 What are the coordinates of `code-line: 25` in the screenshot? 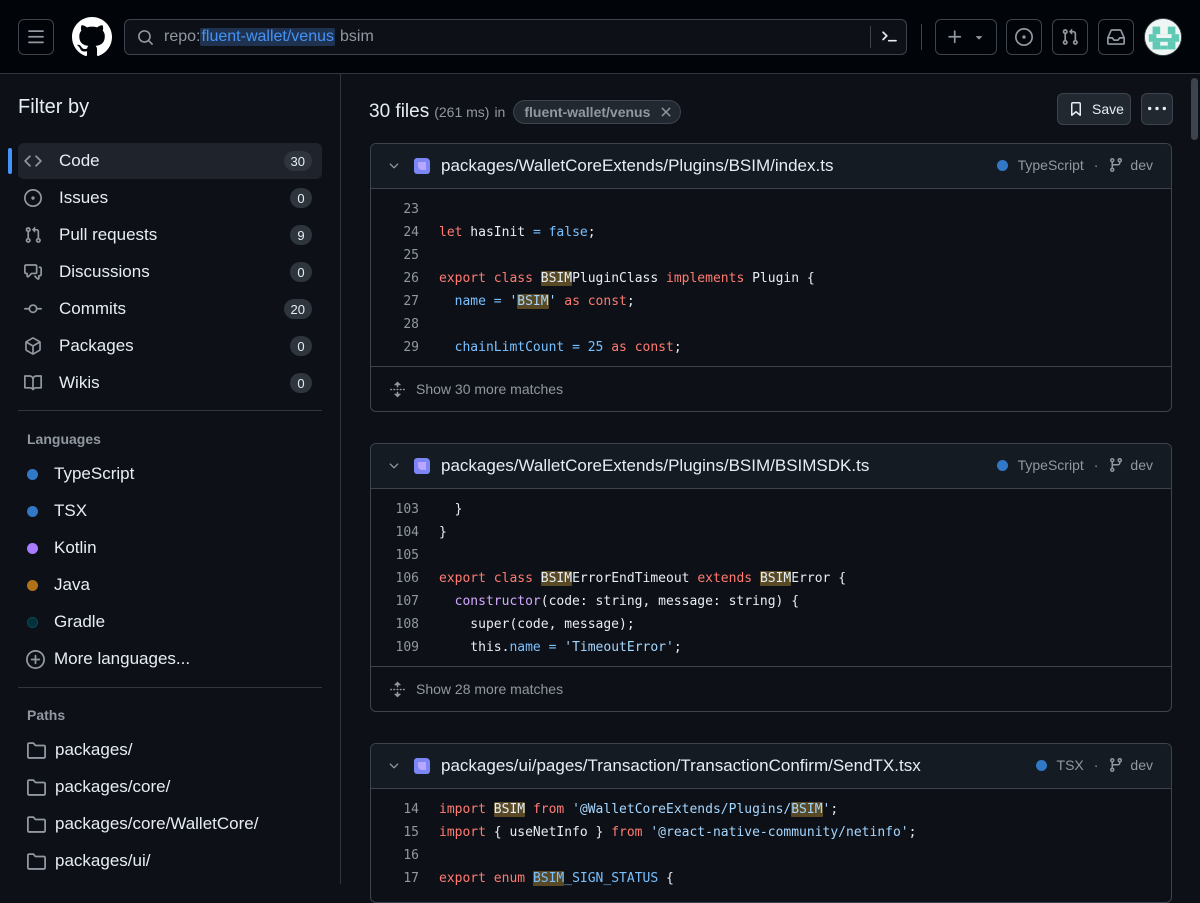 It's located at (771, 255).